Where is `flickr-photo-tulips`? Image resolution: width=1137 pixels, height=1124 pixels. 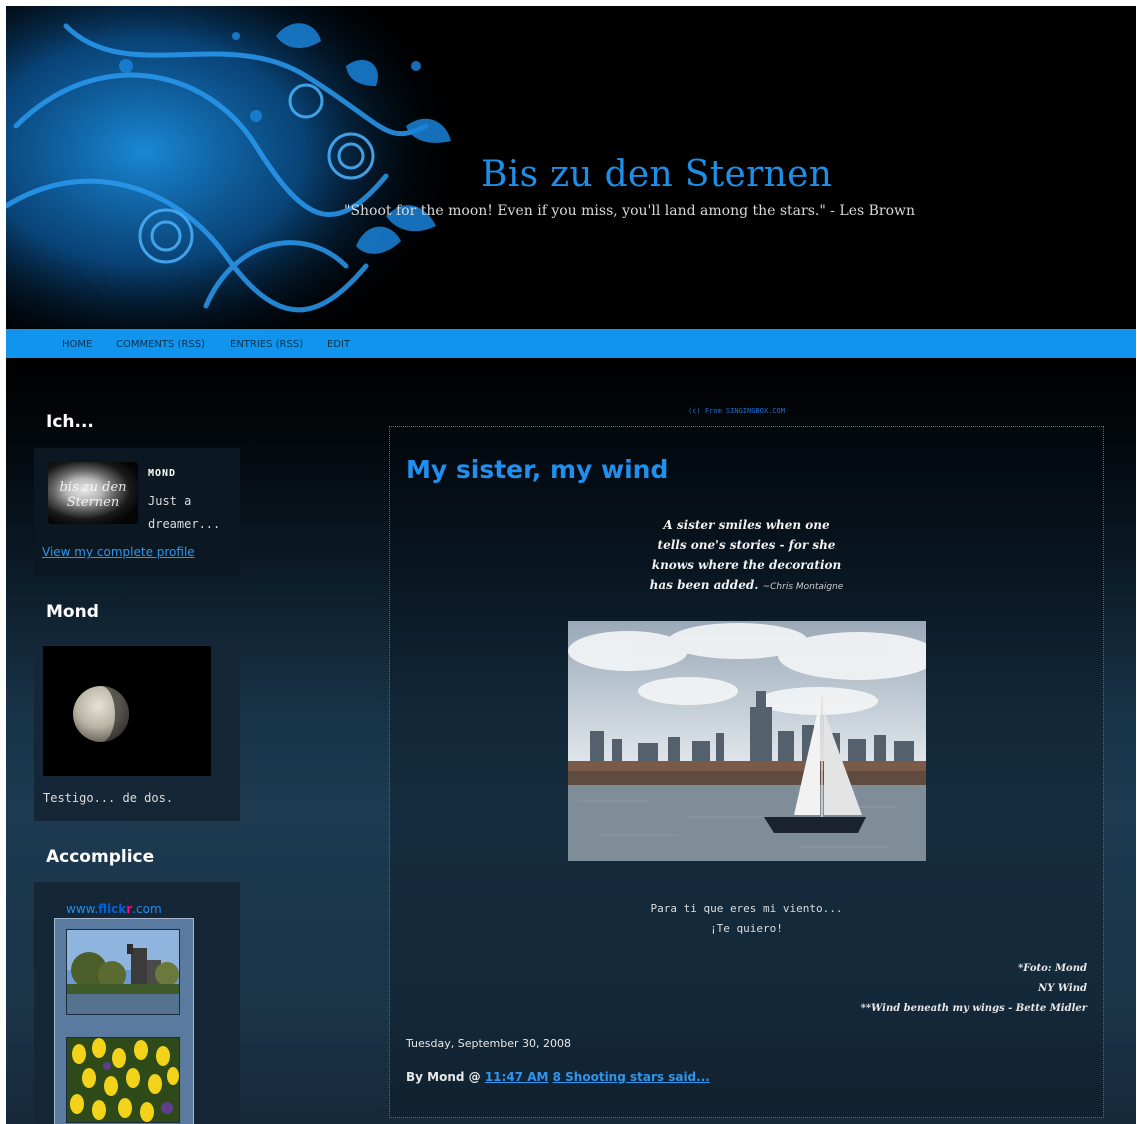
flickr-photo-tulips is located at coordinates (123, 1080).